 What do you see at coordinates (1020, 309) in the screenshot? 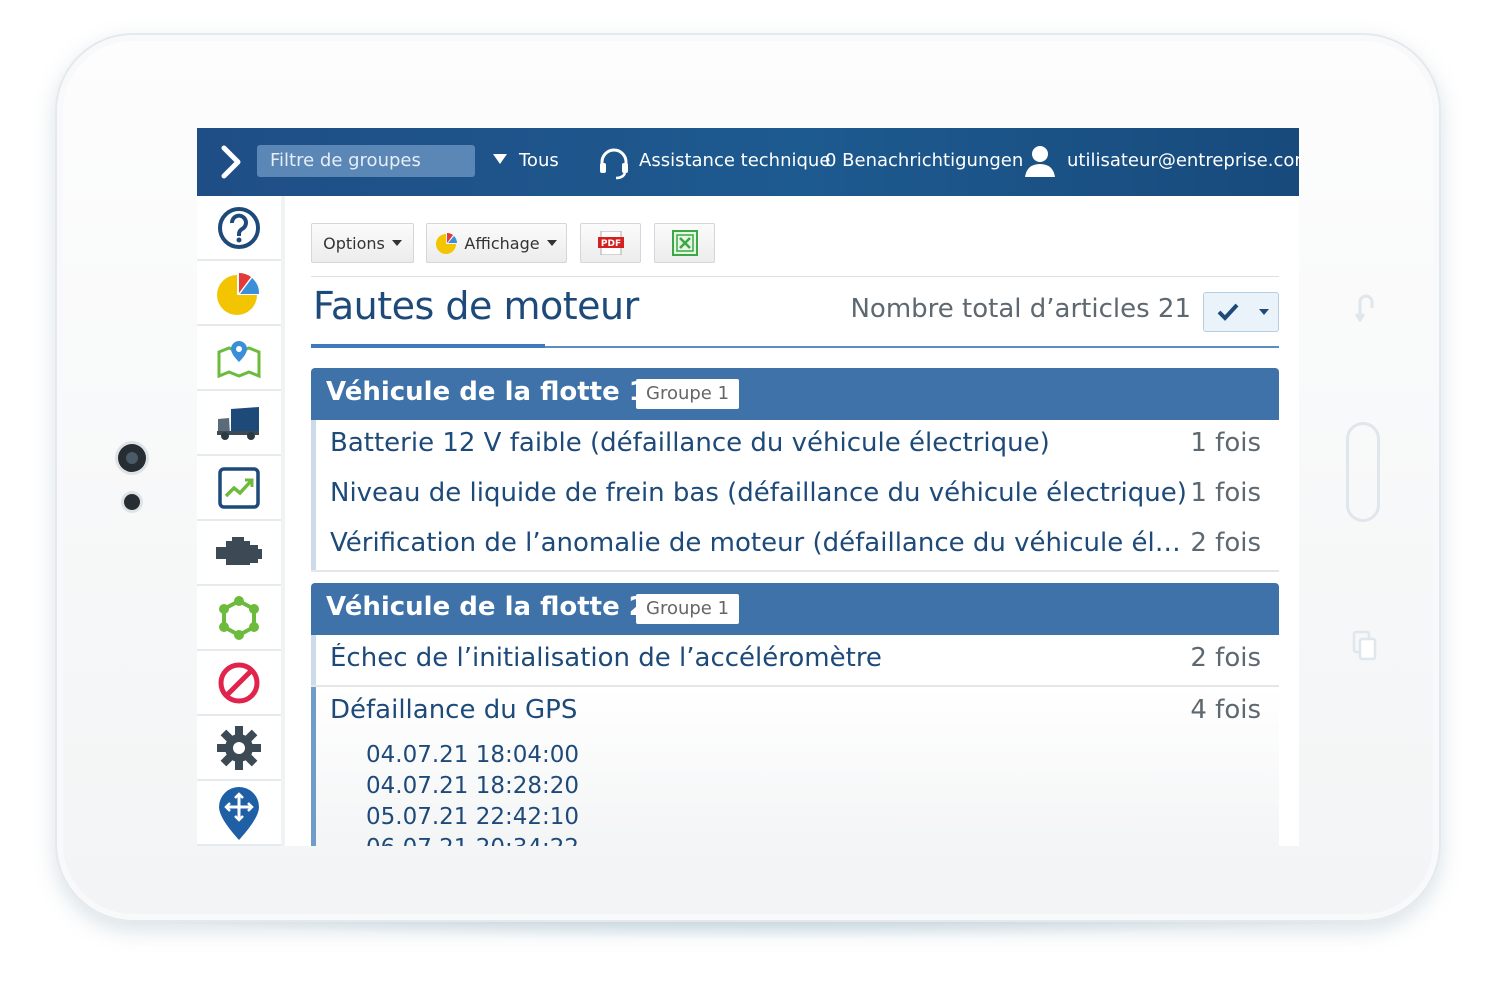
I see `total-items-count: Nombre total d’articles 21` at bounding box center [1020, 309].